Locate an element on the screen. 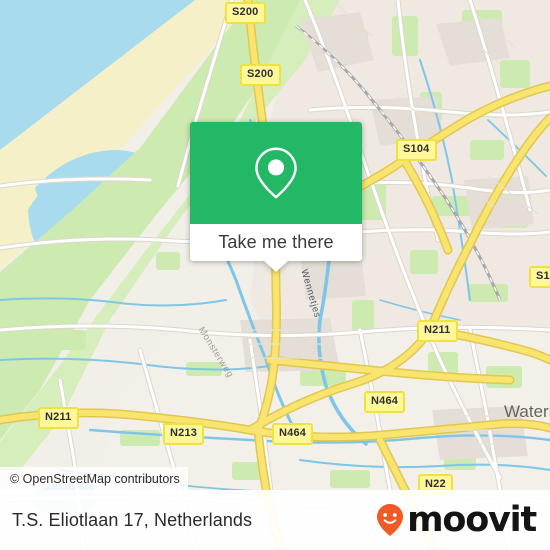 This screenshot has width=550, height=550. place-label-wateringen: Wateri is located at coordinates (527, 411).